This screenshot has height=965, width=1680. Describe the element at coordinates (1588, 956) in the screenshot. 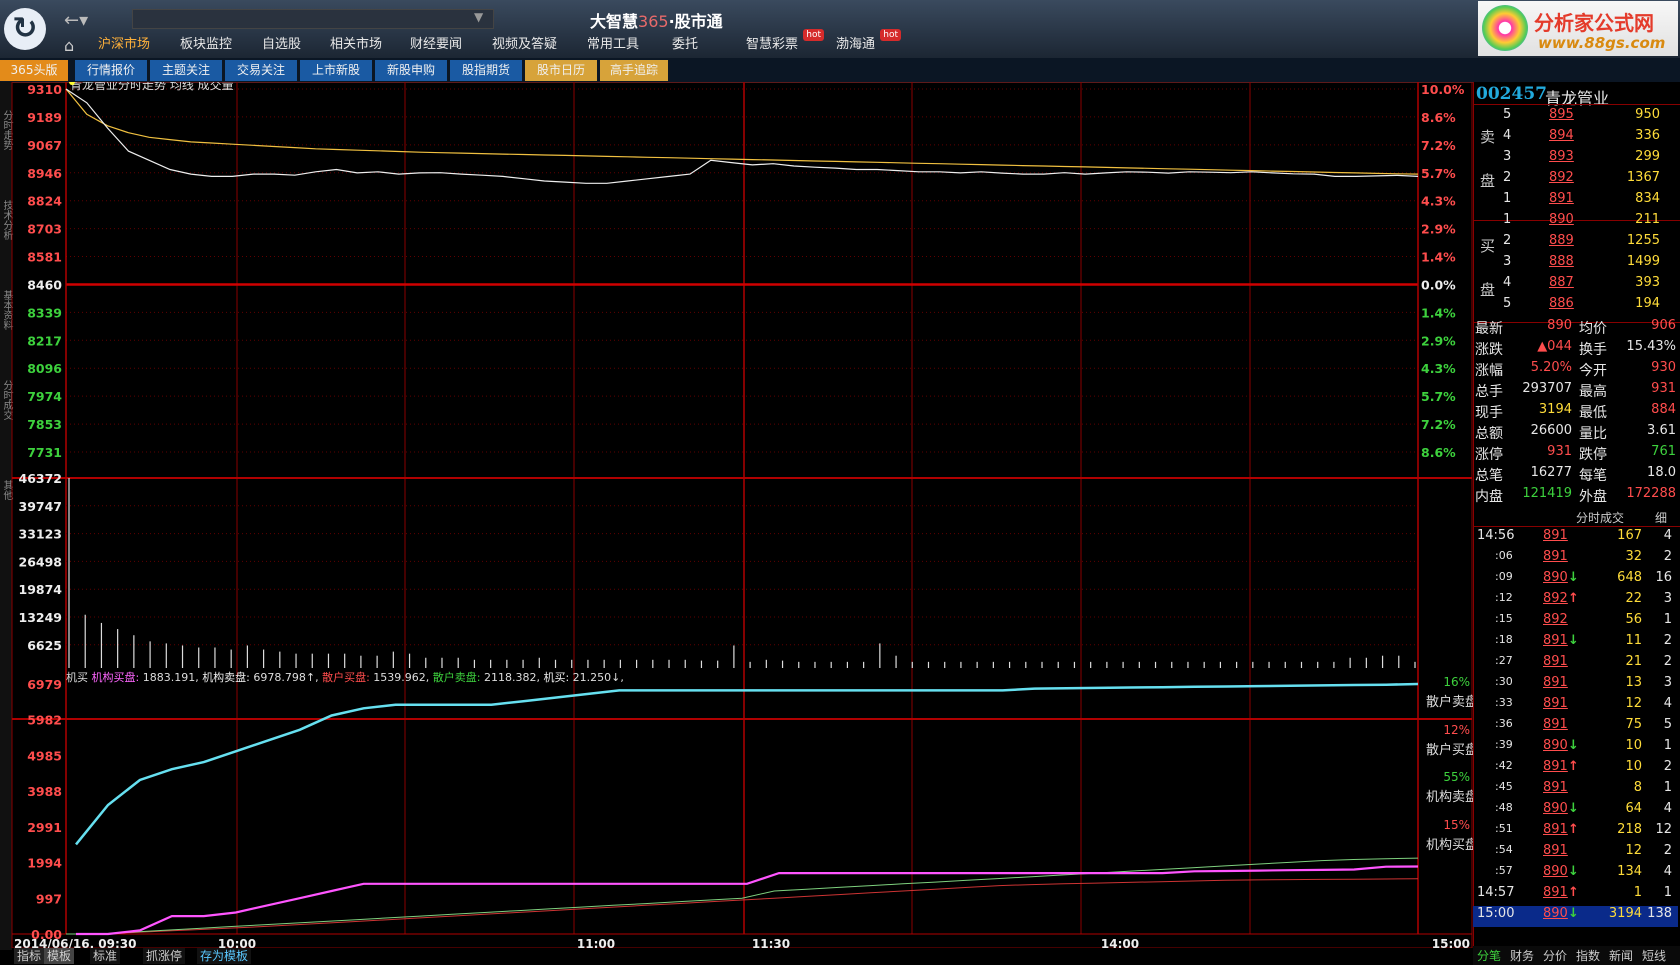

I see `bottom-right-tab: 指数` at that location.